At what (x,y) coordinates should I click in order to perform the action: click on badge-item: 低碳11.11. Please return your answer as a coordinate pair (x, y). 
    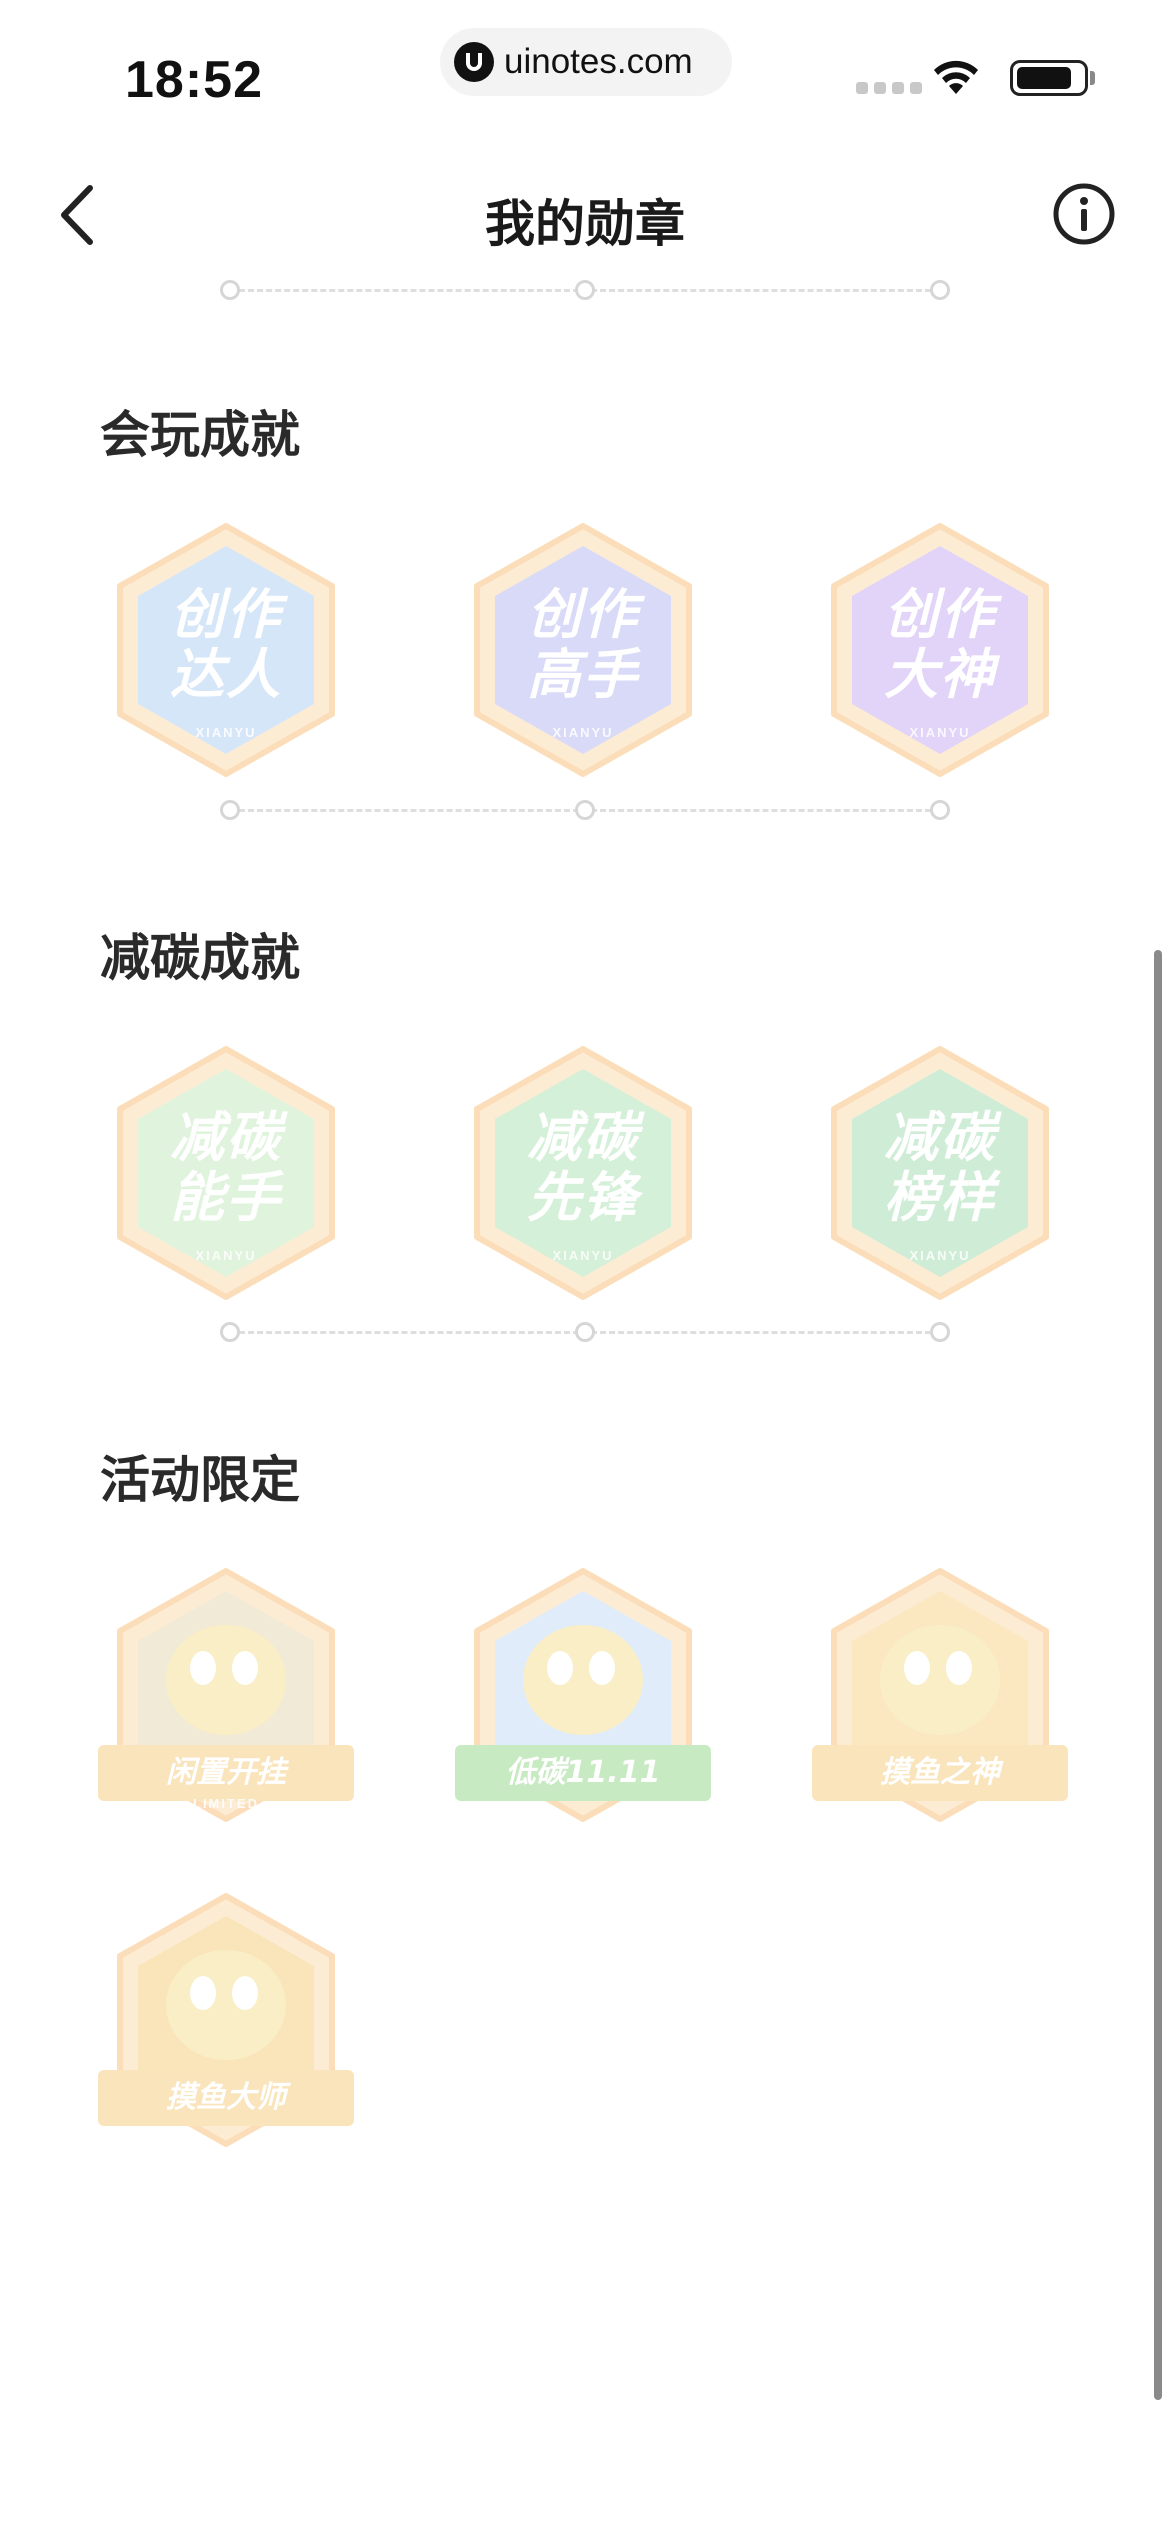
    Looking at the image, I should click on (583, 1695).